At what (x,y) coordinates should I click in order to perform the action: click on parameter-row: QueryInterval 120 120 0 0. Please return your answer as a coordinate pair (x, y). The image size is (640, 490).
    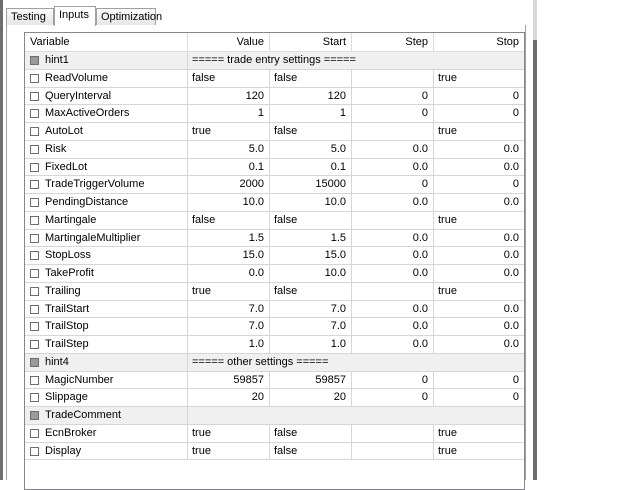
    Looking at the image, I should click on (274, 96).